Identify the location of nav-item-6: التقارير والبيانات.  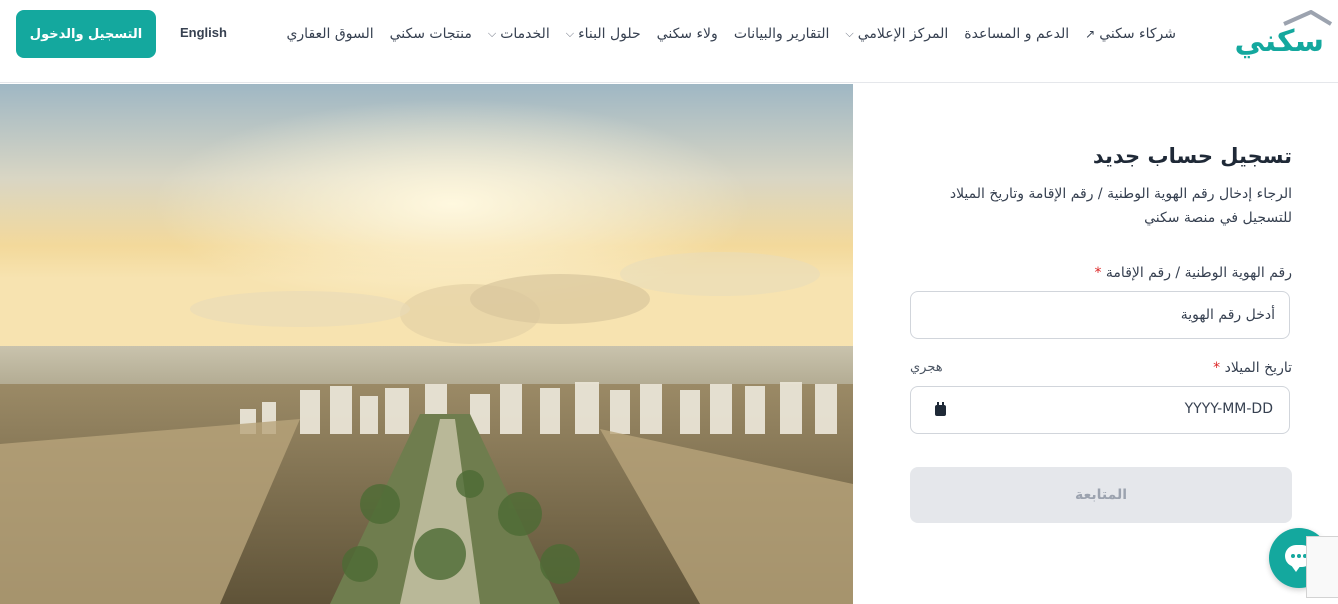
(782, 34).